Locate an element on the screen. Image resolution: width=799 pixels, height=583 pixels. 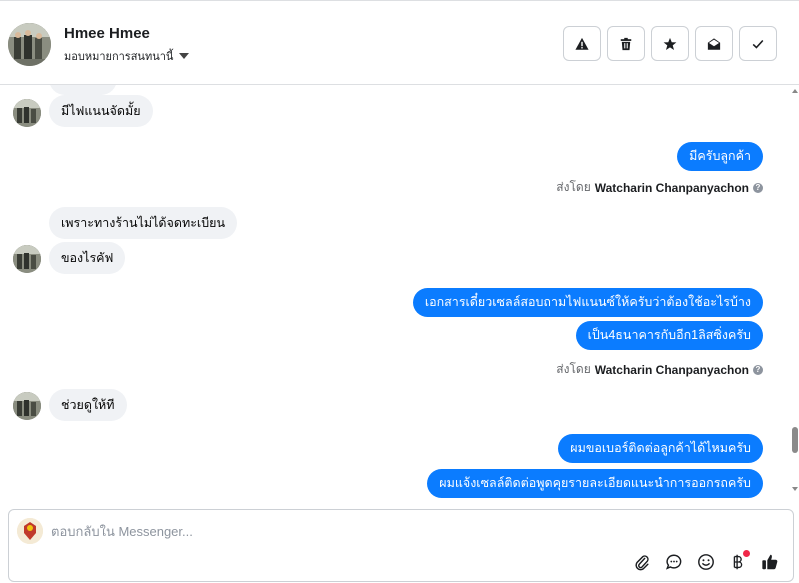
assign-conversation-dropdown: มอบหมายการสนทนานี้ is located at coordinates (127, 56).